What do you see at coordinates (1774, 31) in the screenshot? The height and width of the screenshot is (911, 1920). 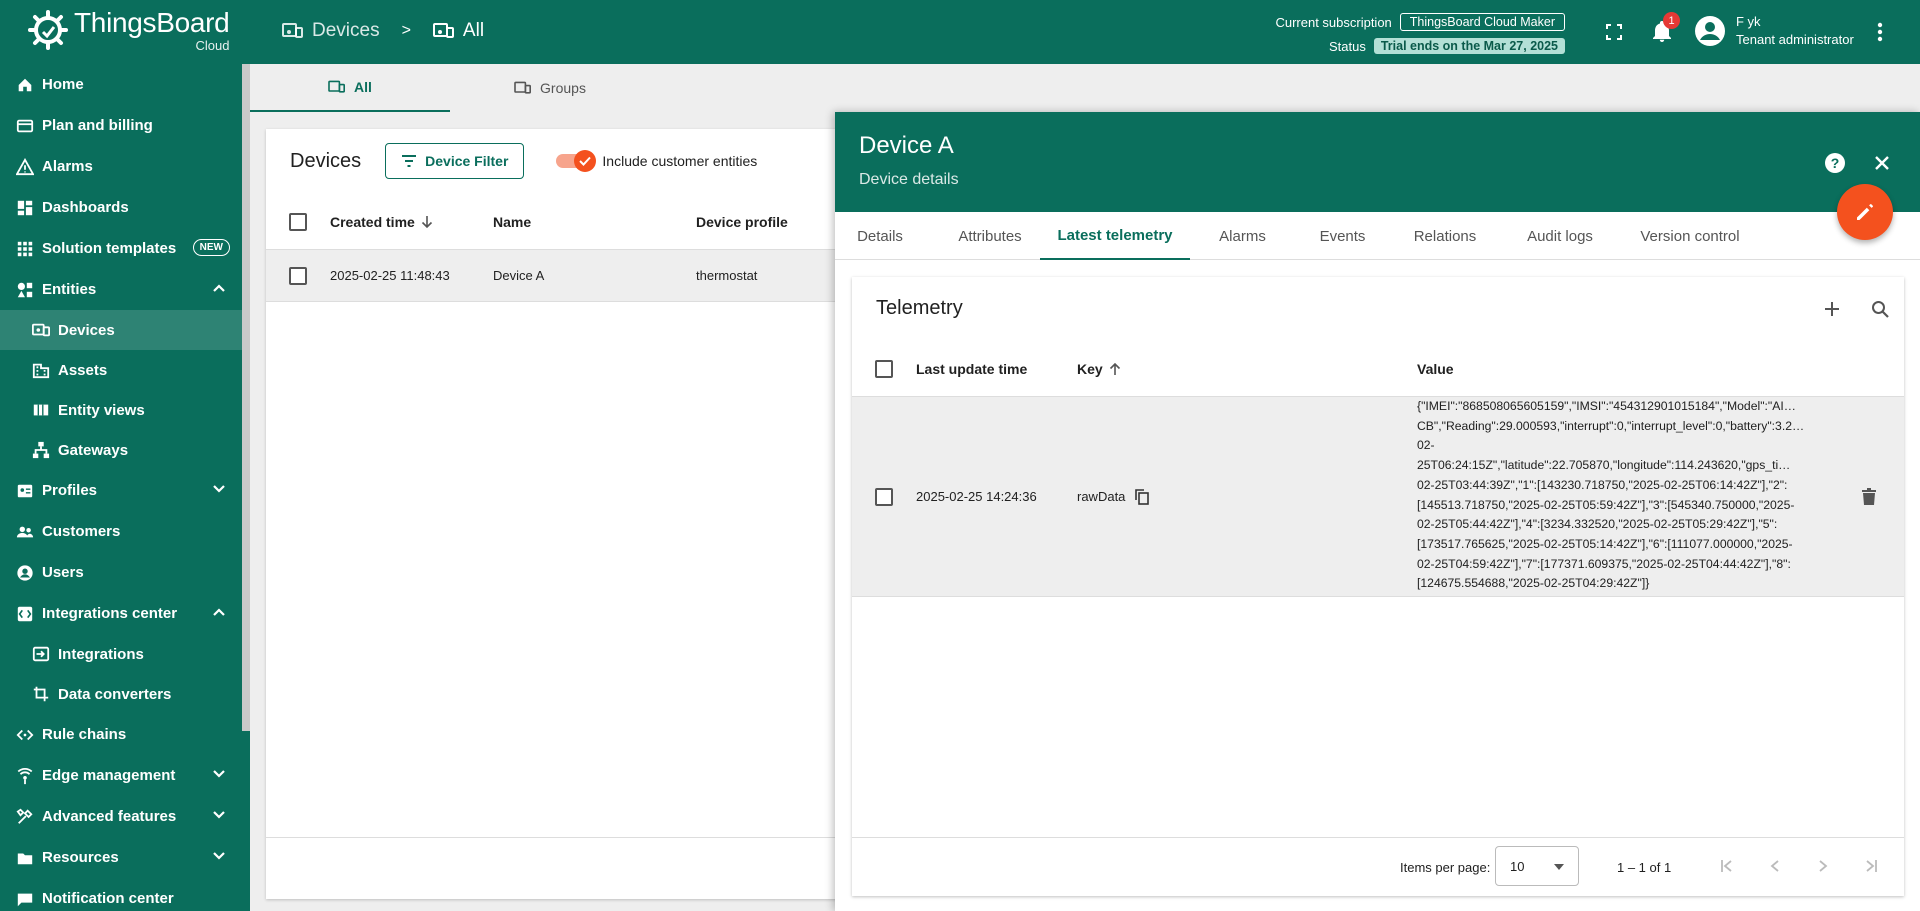 I see `user-menu: F yk Tenant administrator` at bounding box center [1774, 31].